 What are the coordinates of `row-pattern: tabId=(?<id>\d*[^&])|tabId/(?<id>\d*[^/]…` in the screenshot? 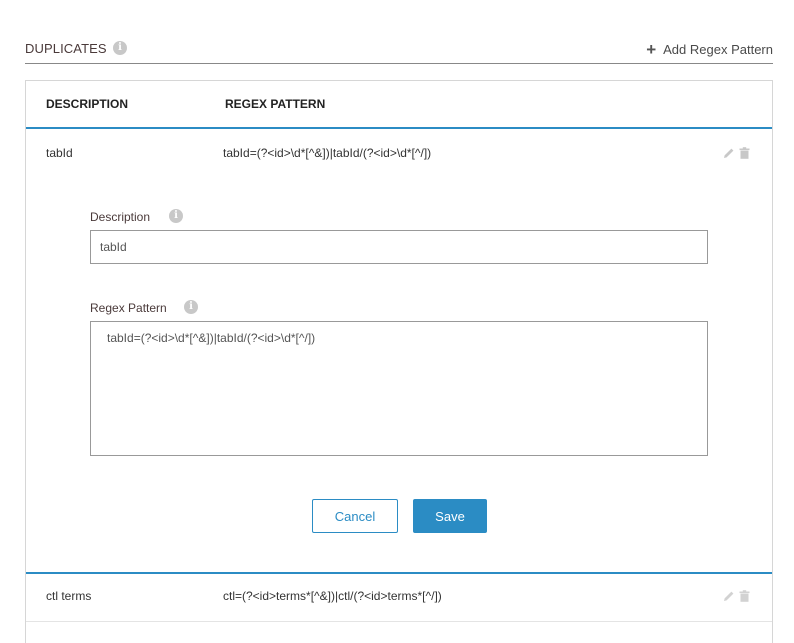 It's located at (327, 153).